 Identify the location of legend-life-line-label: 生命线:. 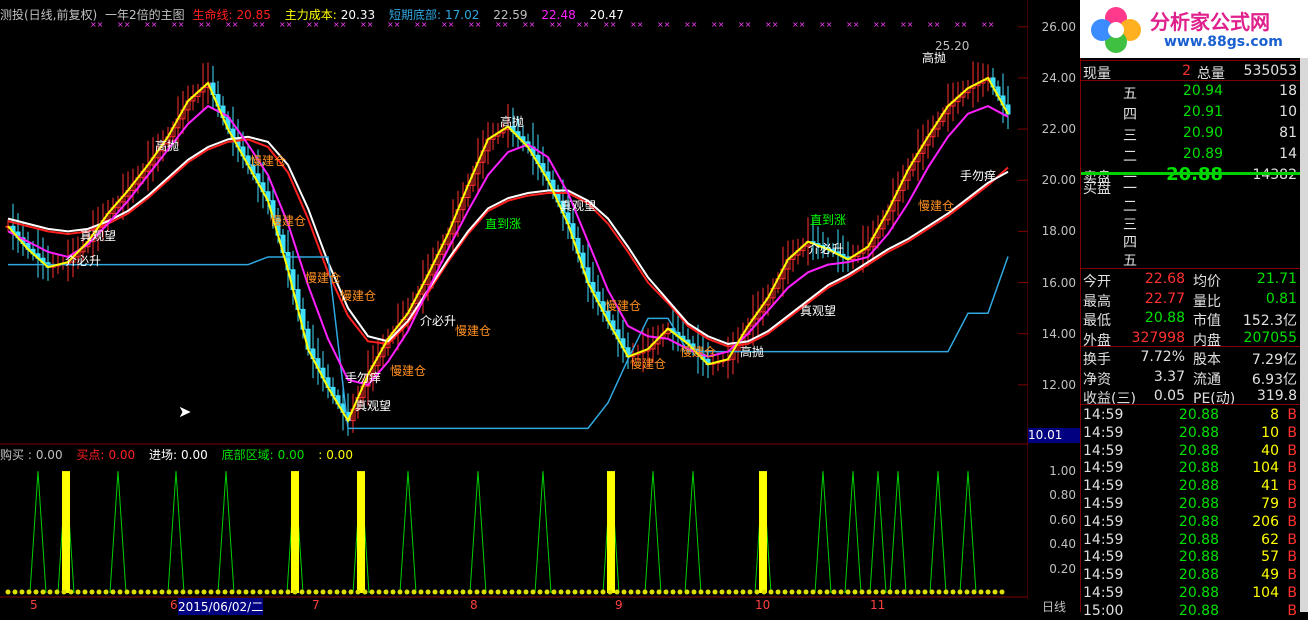
(212, 15).